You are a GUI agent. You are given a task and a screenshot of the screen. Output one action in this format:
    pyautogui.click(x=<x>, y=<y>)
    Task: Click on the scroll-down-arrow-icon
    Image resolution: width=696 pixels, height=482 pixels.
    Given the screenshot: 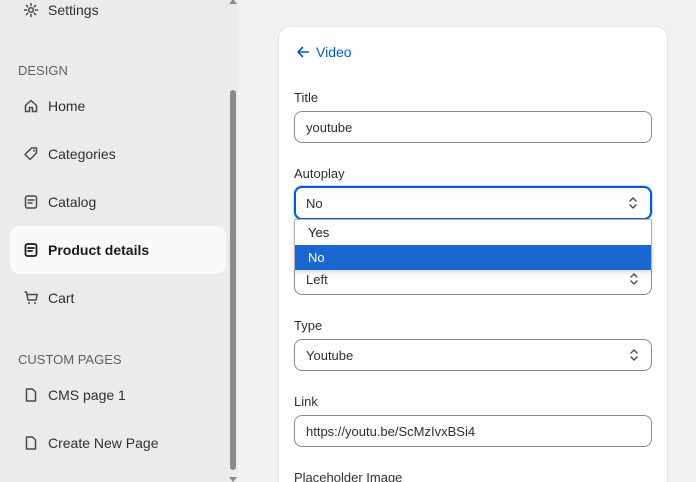 What is the action you would take?
    pyautogui.click(x=233, y=479)
    